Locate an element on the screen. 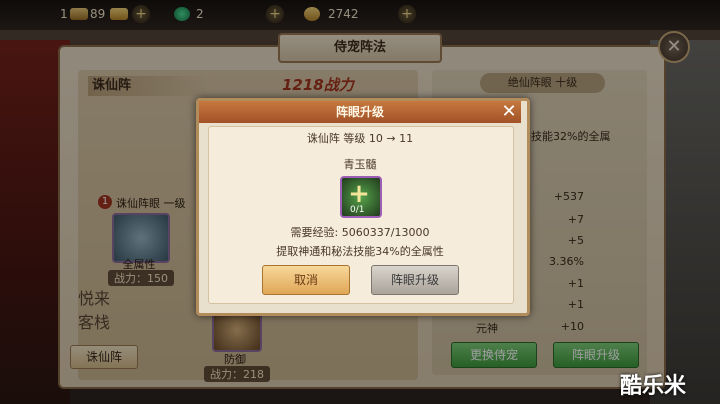 The height and width of the screenshot is (404, 720). confirm-upgrade-button: 阵眼升级 is located at coordinates (415, 280).